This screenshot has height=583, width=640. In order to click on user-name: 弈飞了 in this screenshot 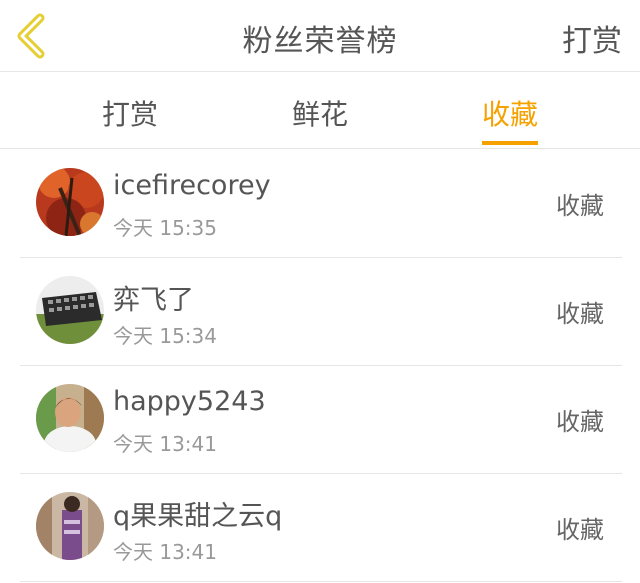, I will do `click(153, 300)`.